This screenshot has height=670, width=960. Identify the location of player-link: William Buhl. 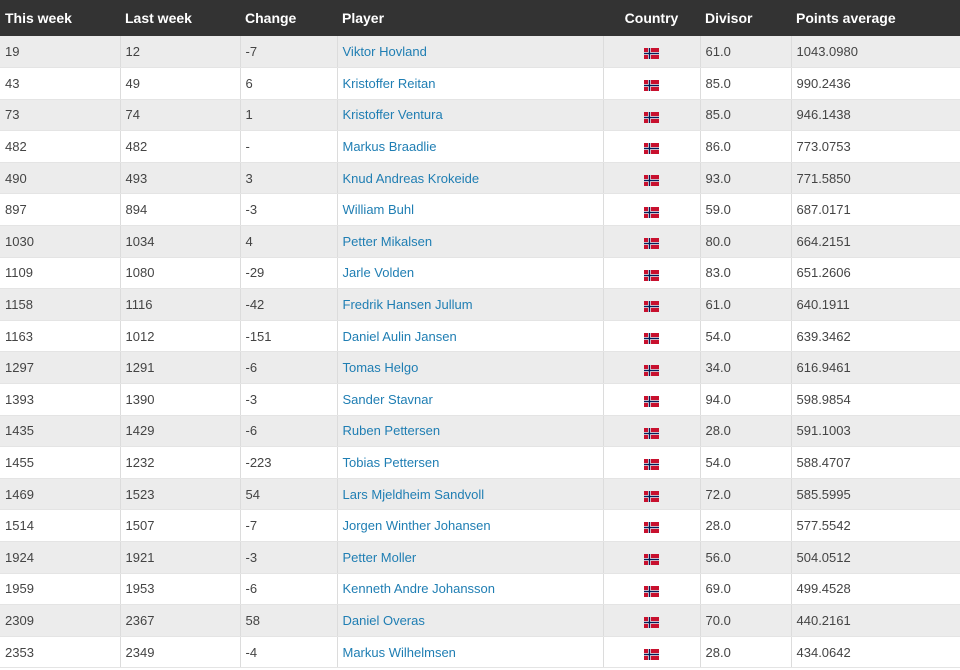
(379, 209).